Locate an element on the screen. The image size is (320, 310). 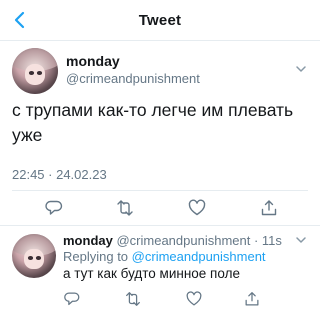
reply-author-name: monday is located at coordinates (88, 240).